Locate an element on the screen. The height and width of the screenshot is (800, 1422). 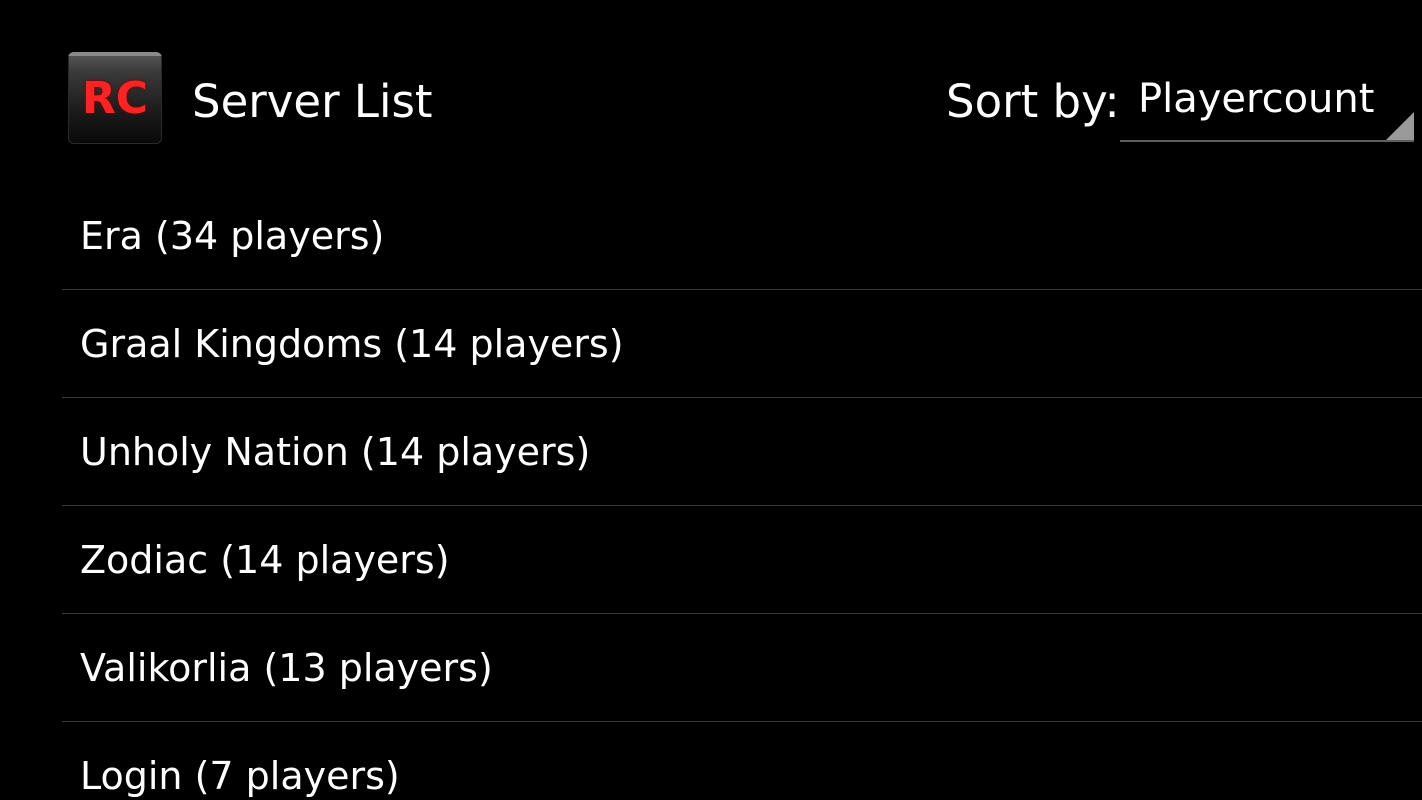
server-list-item: Zodiac (14 players) is located at coordinates (742, 560).